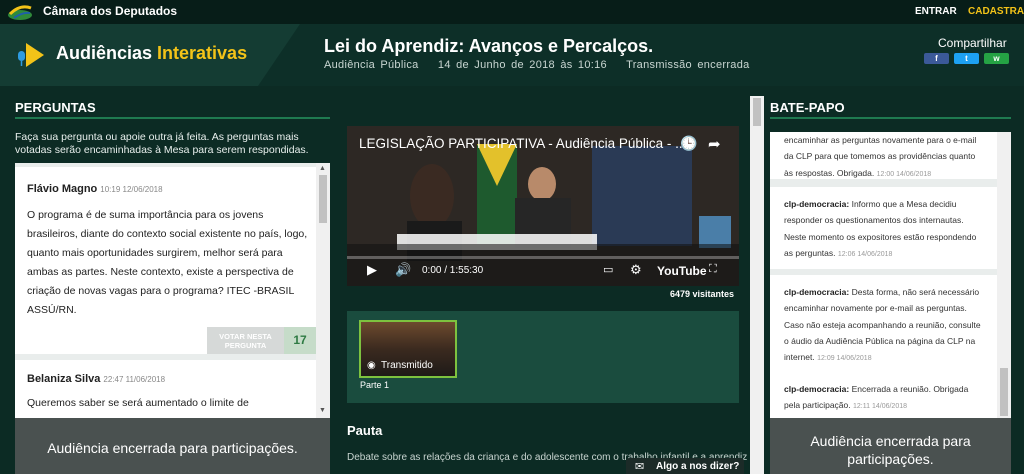 Image resolution: width=1024 pixels, height=474 pixels. Describe the element at coordinates (972, 43) in the screenshot. I see `share-label: Compartilhar` at that location.